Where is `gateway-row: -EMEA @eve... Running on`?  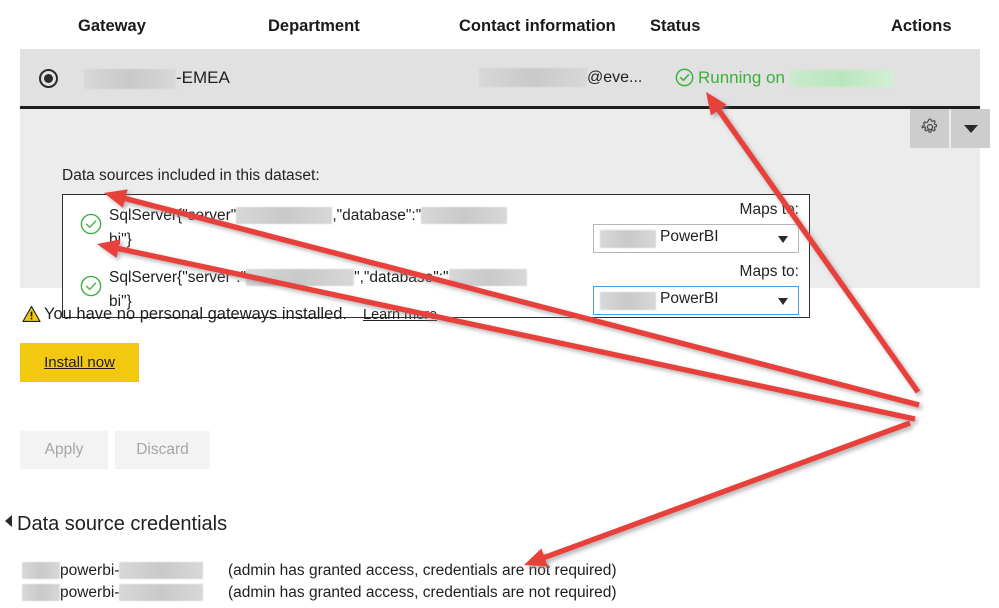
gateway-row: -EMEA @eve... Running on is located at coordinates (500, 79).